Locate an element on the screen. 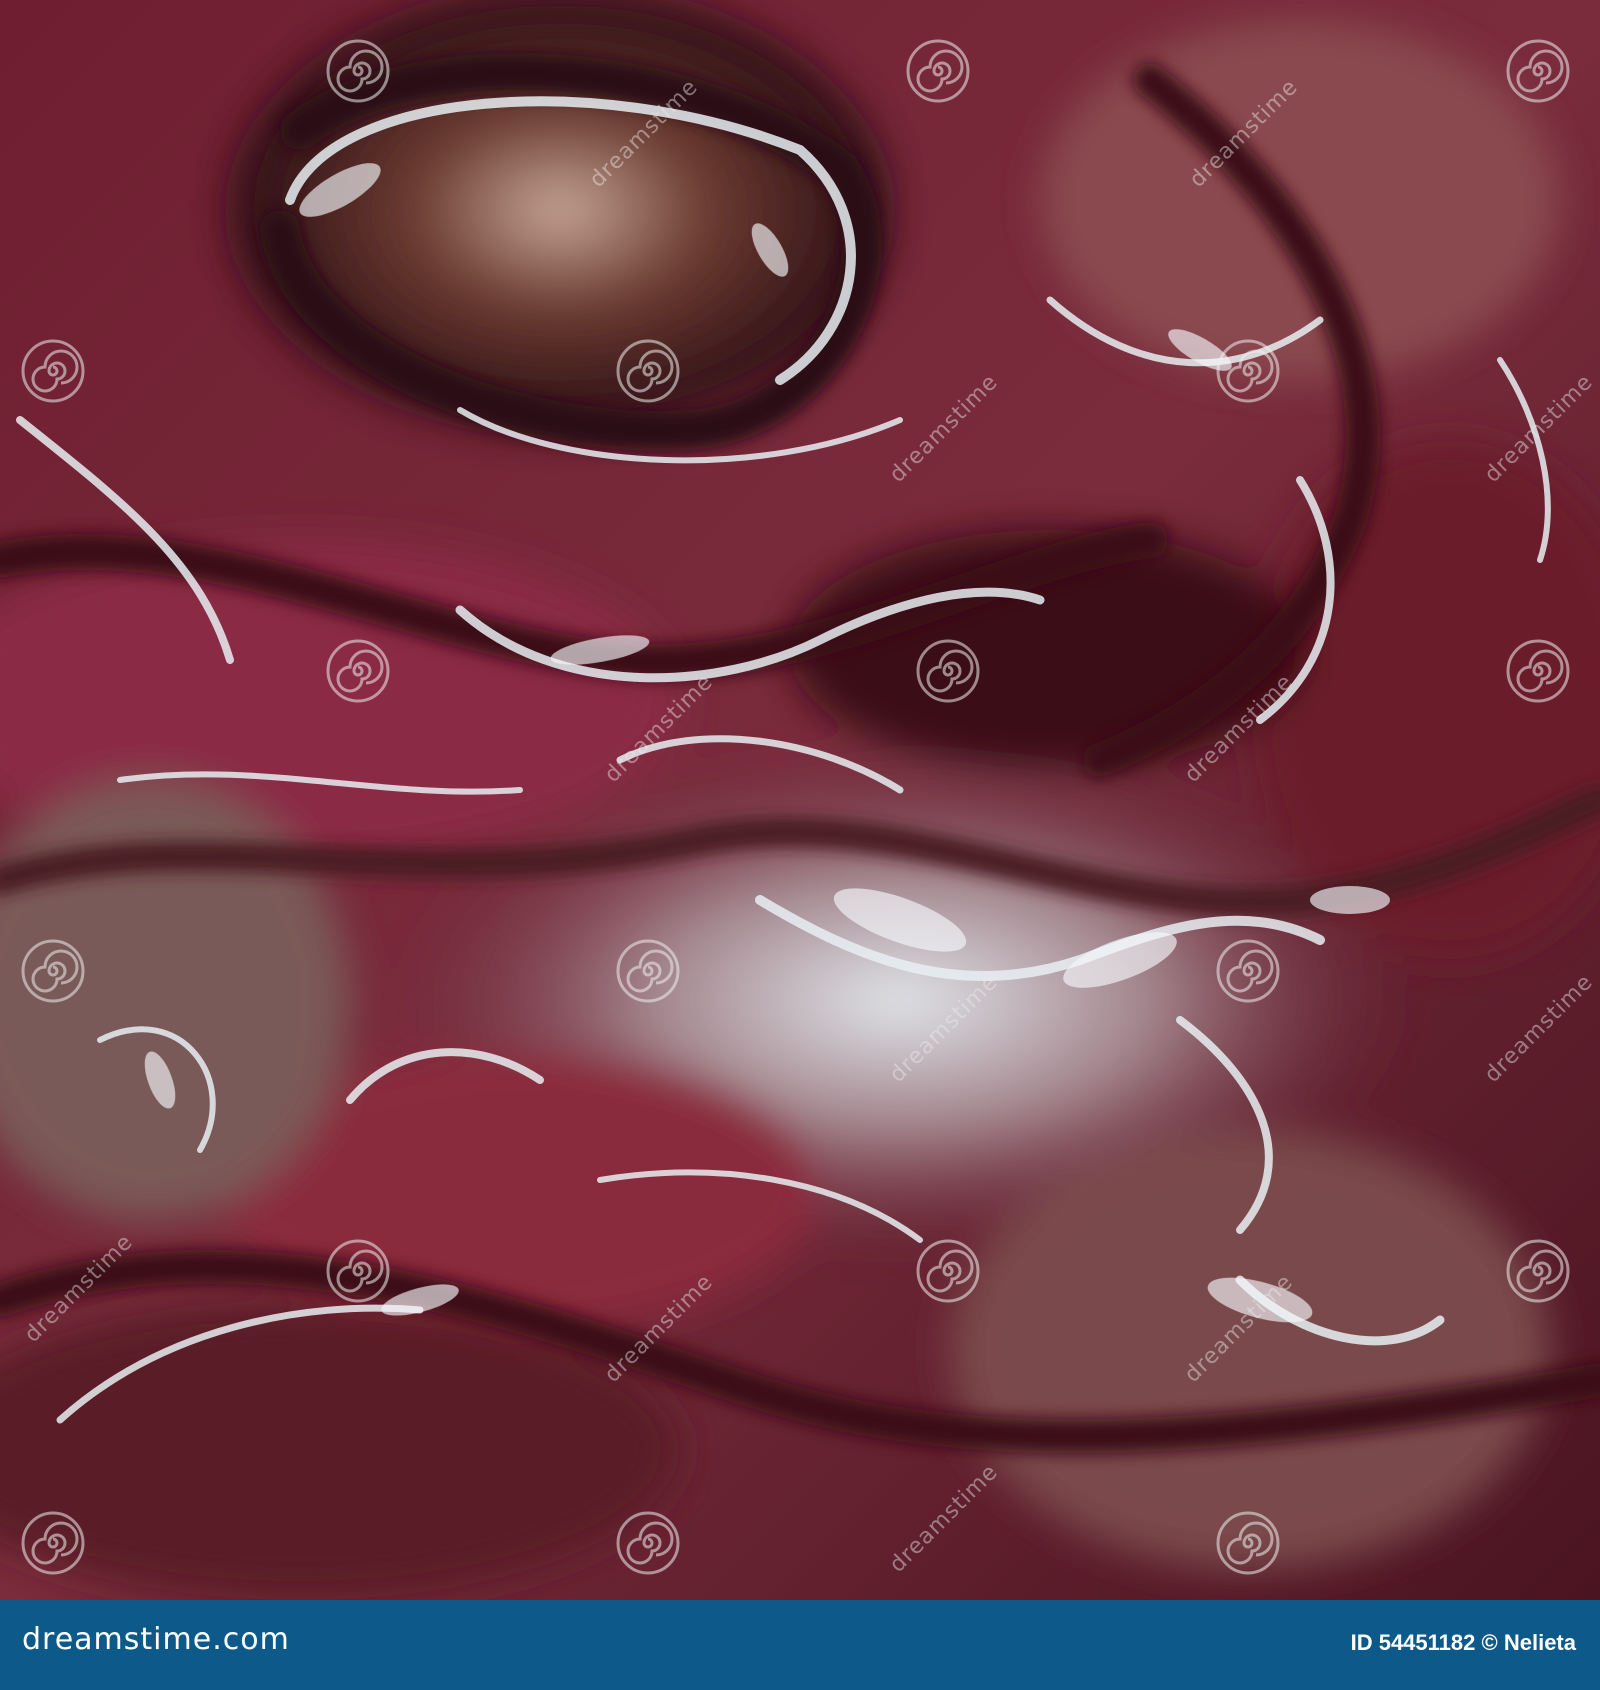 The height and width of the screenshot is (1690, 1600). image-author: Nelieta is located at coordinates (1539, 1642).